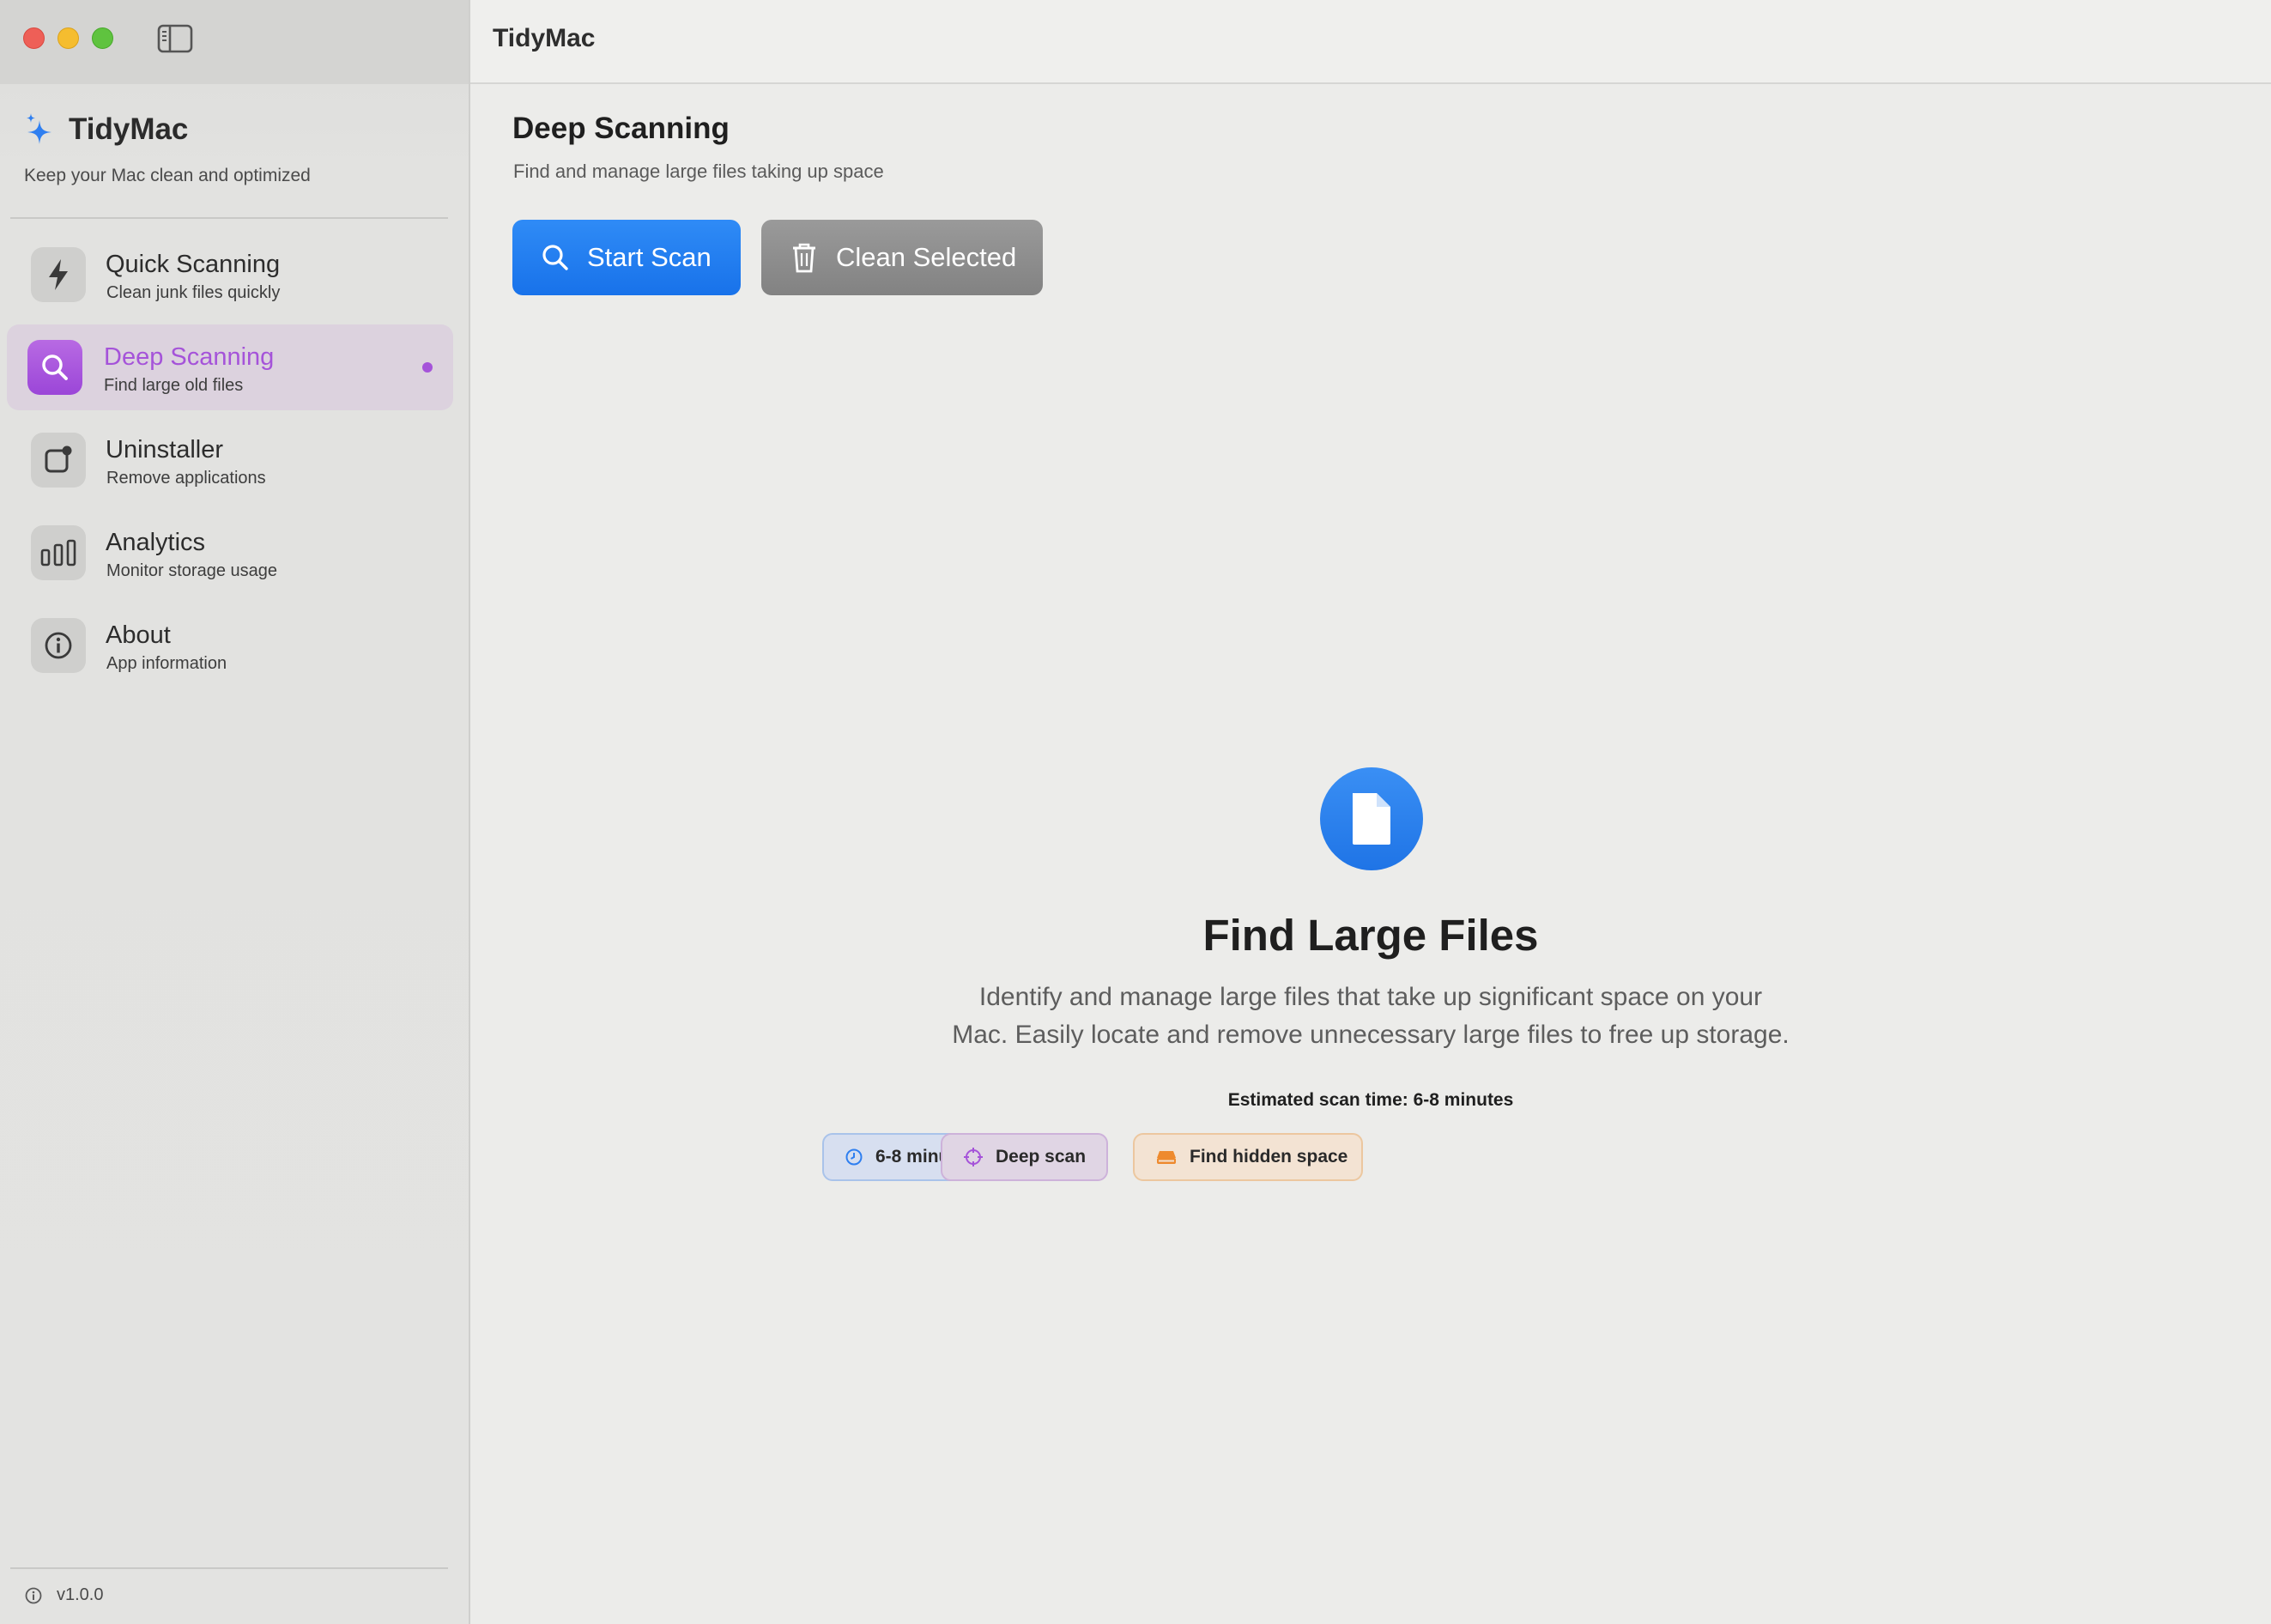 The height and width of the screenshot is (1624, 2271). What do you see at coordinates (973, 1157) in the screenshot?
I see `target-icon` at bounding box center [973, 1157].